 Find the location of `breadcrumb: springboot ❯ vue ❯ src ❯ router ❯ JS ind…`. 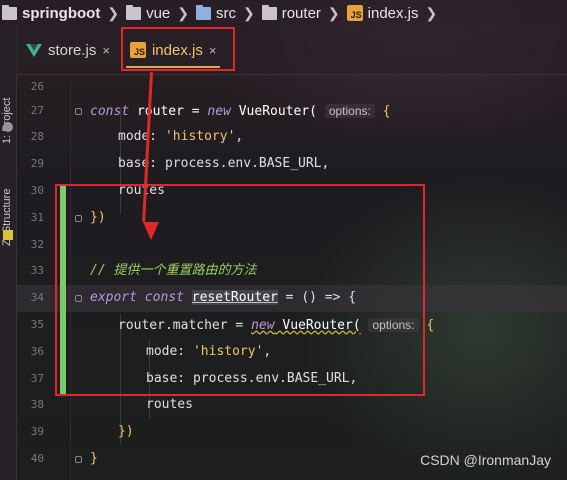

breadcrumb: springboot ❯ vue ❯ src ❯ router ❯ JS ind… is located at coordinates (283, 13).